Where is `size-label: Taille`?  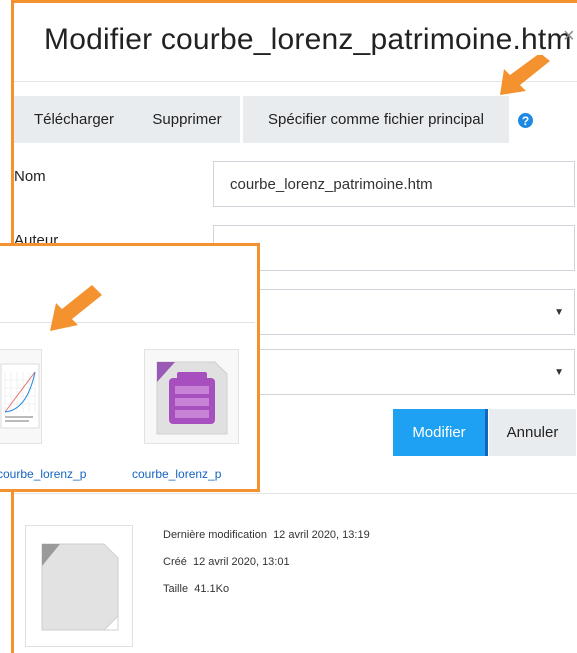
size-label: Taille is located at coordinates (176, 589).